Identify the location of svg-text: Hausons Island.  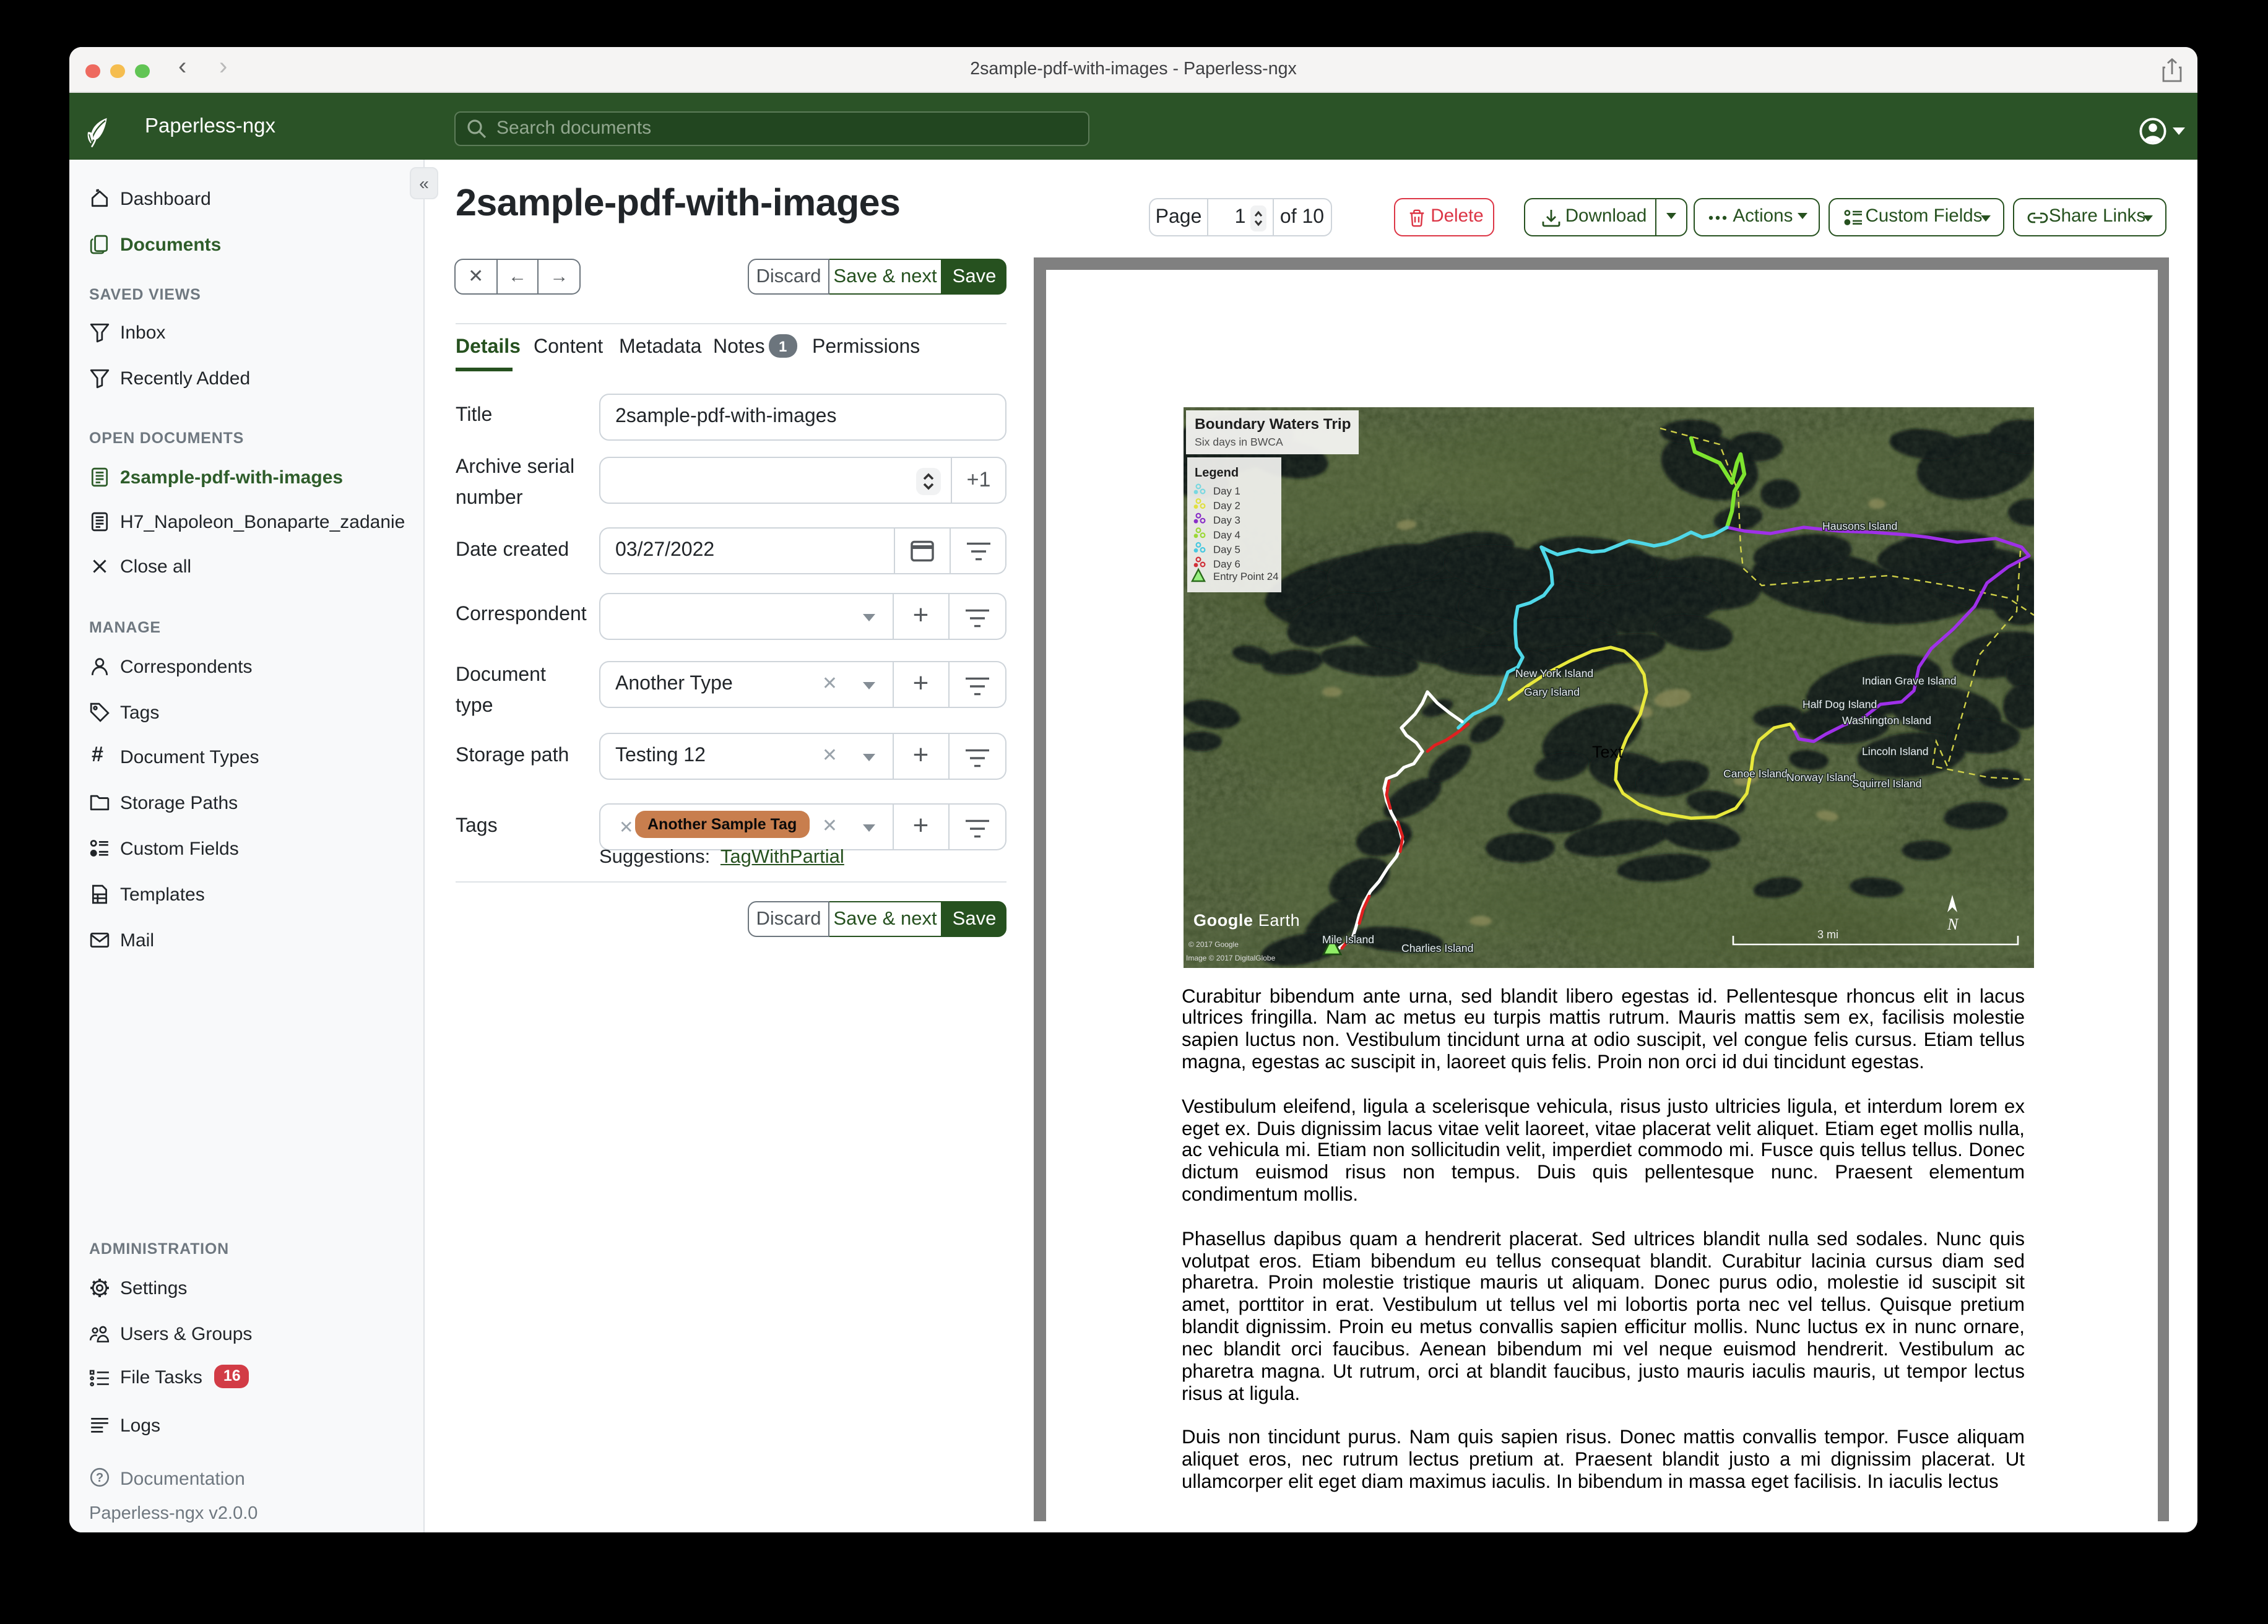
(1859, 526).